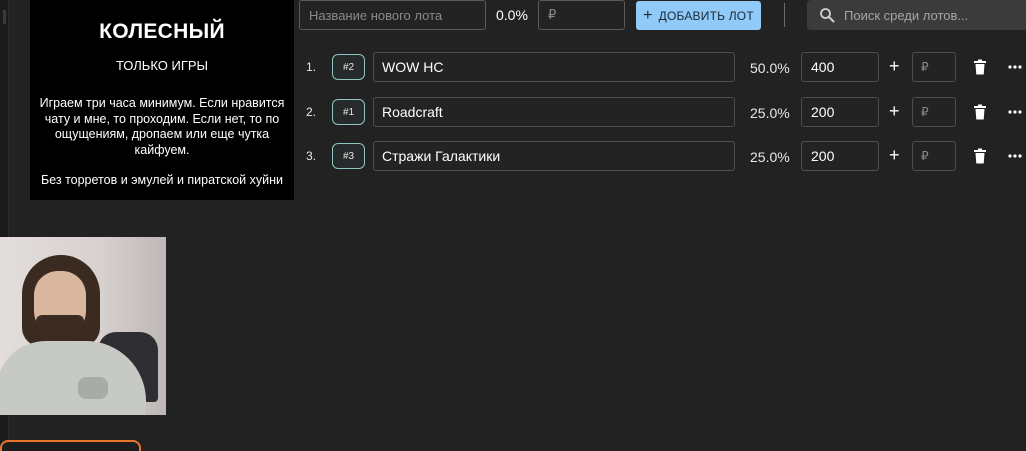 The image size is (1026, 451). I want to click on lot-index: 1., so click(311, 67).